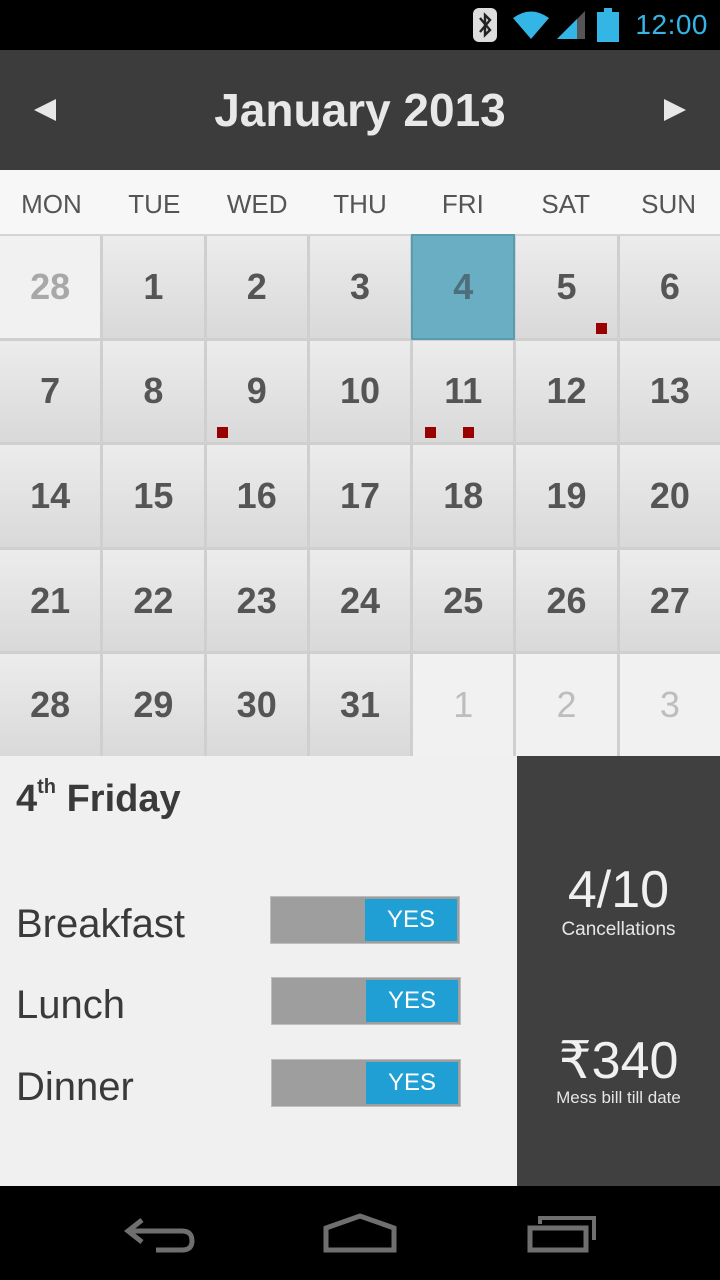 The height and width of the screenshot is (1280, 720). I want to click on calendar-day: 17, so click(360, 496).